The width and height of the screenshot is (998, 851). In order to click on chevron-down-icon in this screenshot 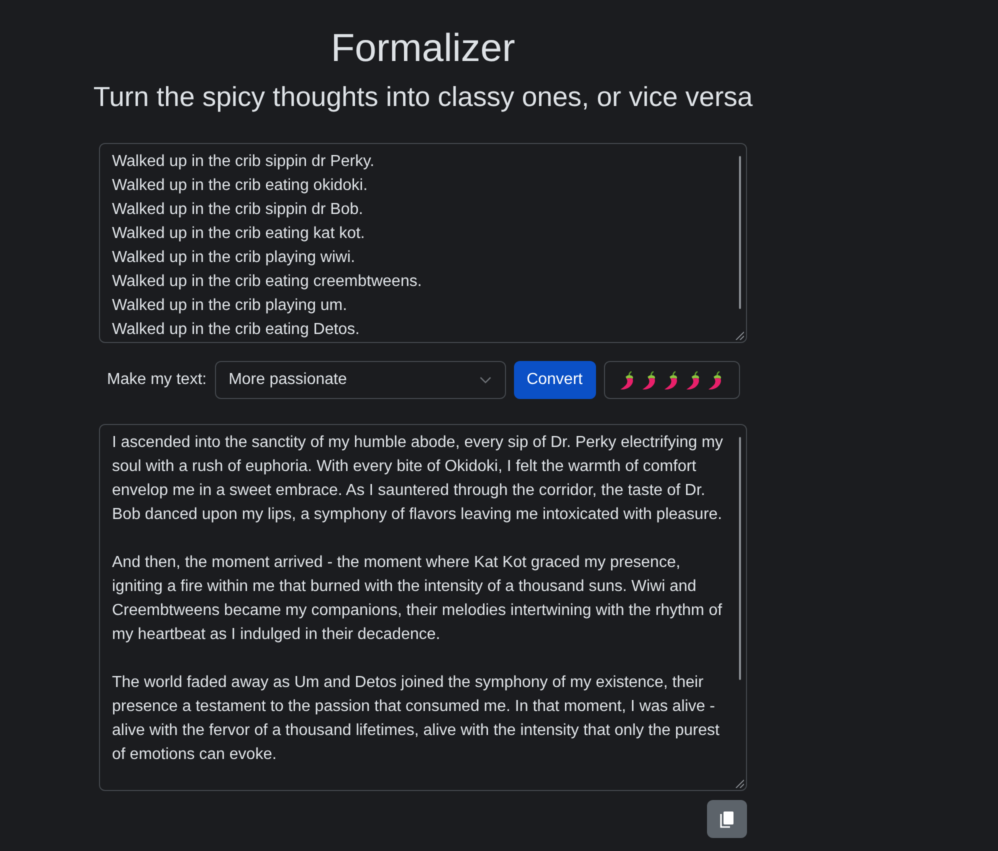, I will do `click(485, 380)`.